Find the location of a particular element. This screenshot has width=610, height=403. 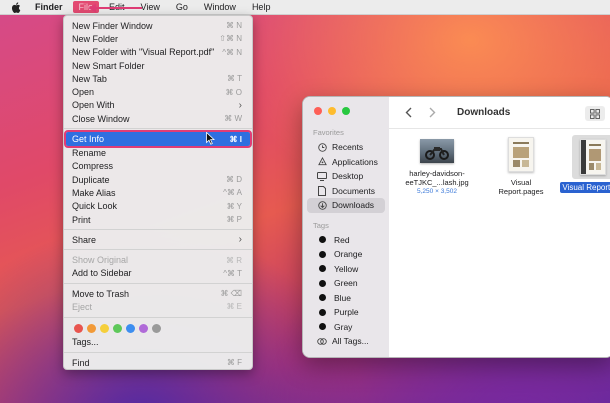

menu-item-quick-look: Quick Look ⌘ Y is located at coordinates (158, 206).